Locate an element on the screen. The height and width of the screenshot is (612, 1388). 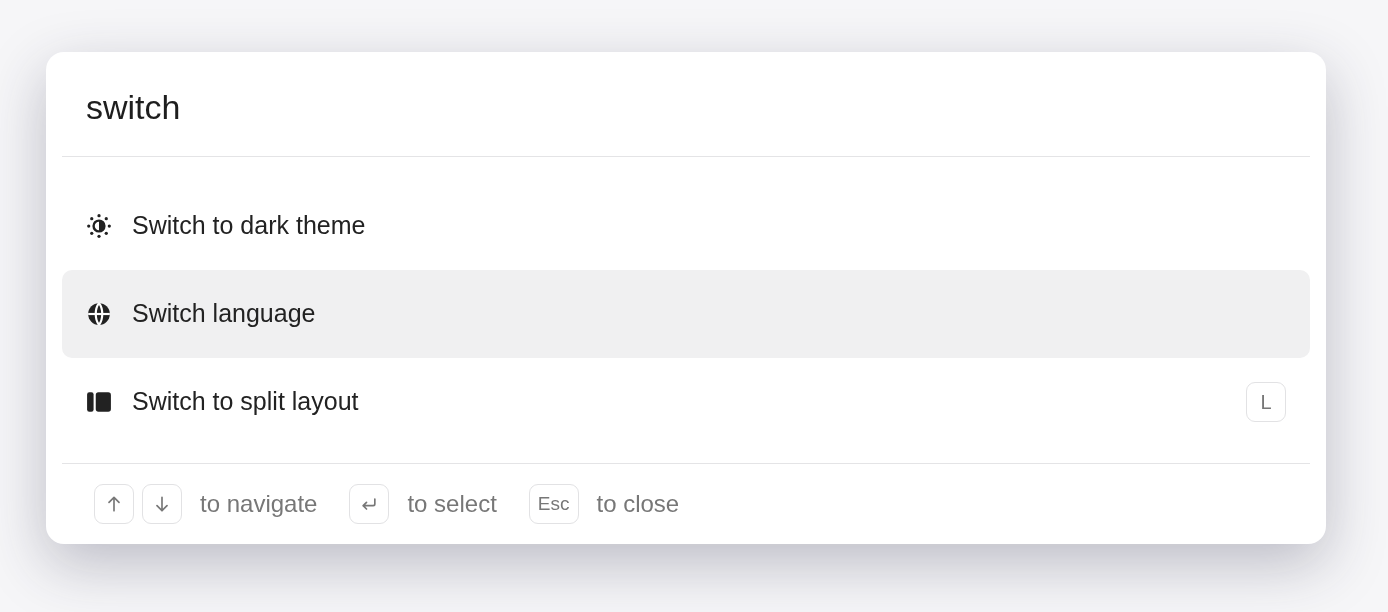
sun-icon is located at coordinates (99, 226).